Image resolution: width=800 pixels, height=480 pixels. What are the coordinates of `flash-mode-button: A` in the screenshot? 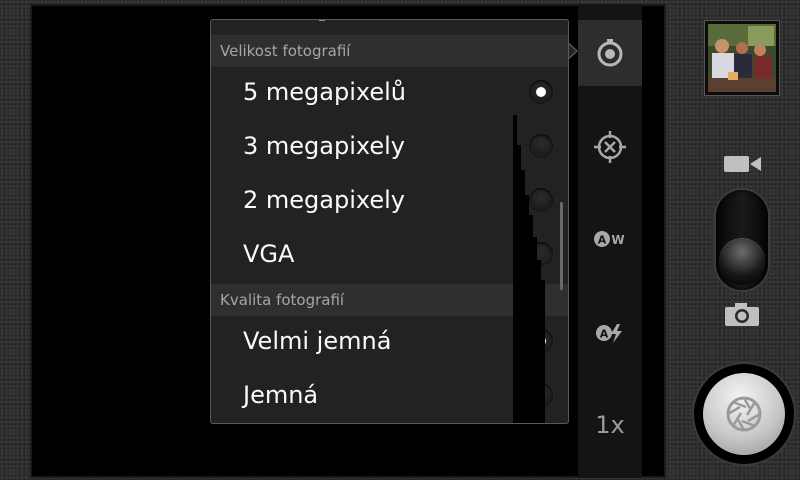 It's located at (610, 333).